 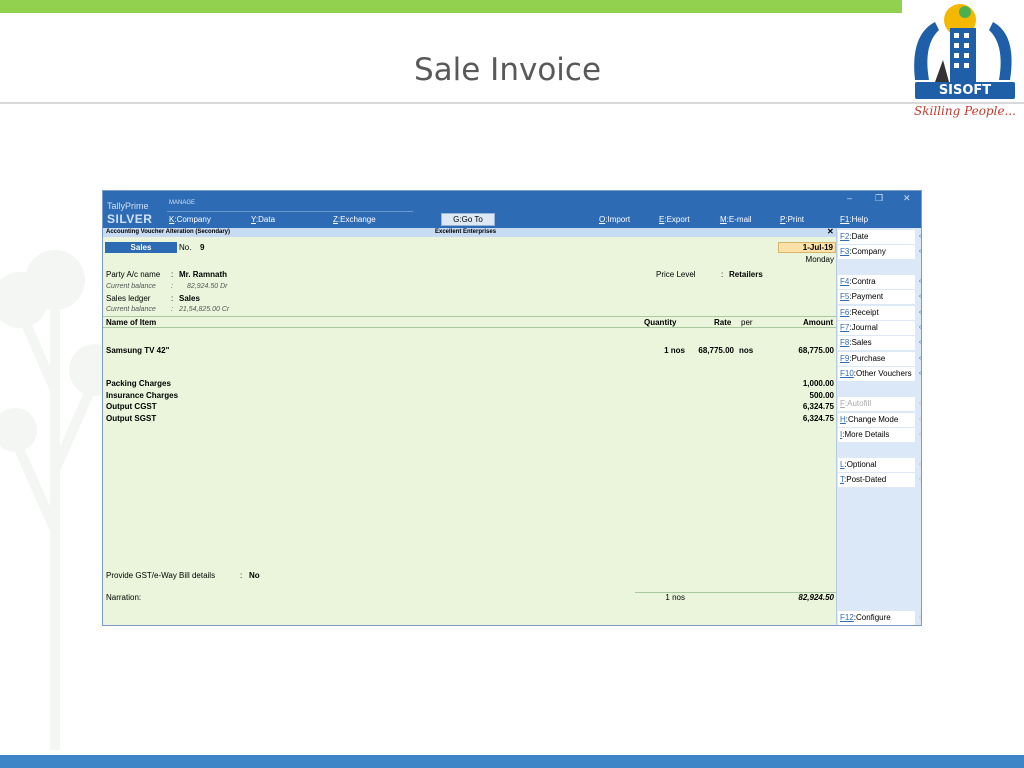 I want to click on goto-button: G:Go To, so click(x=468, y=219).